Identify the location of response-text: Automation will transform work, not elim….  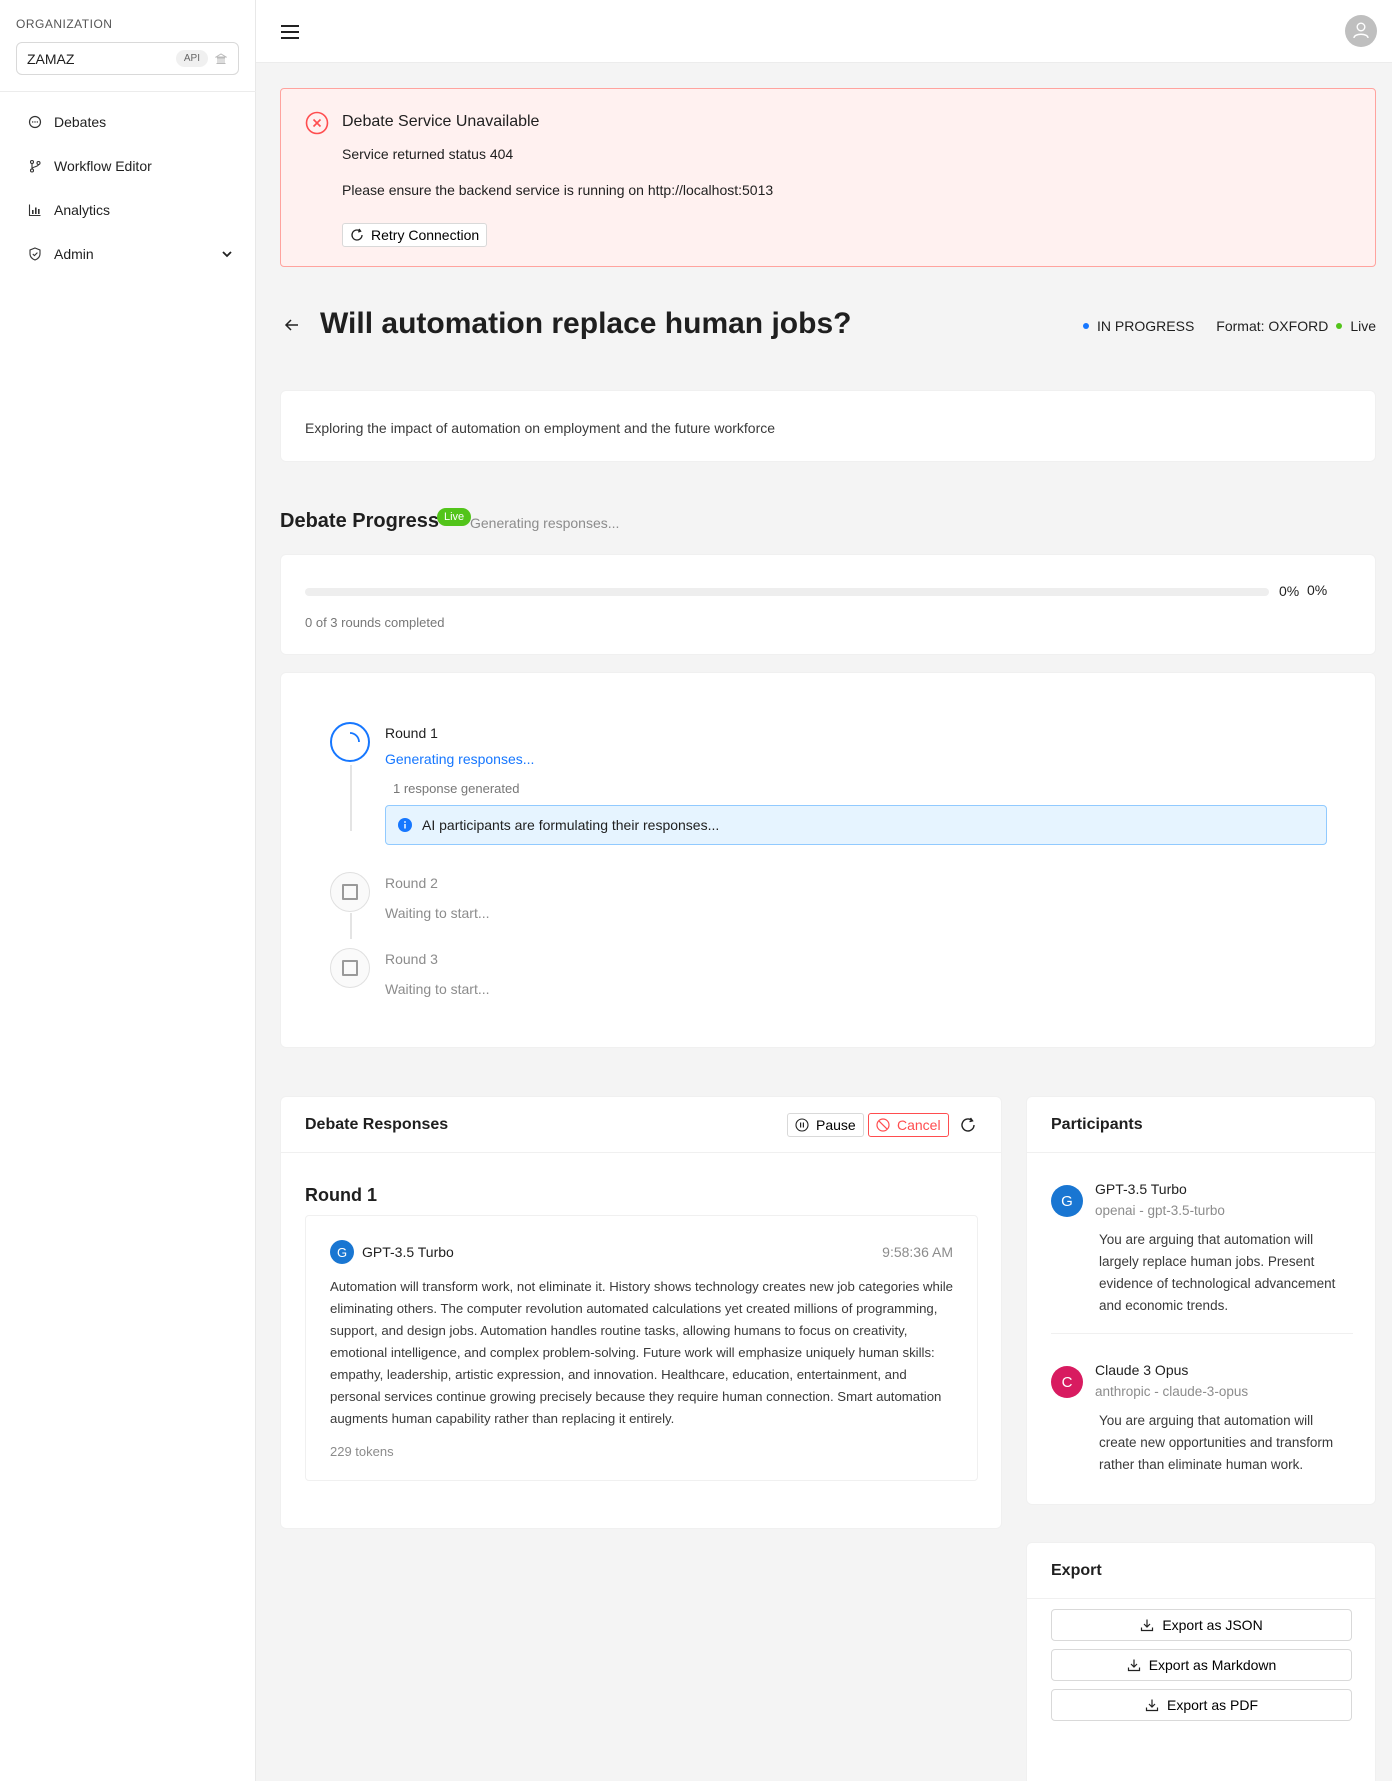
(642, 1352).